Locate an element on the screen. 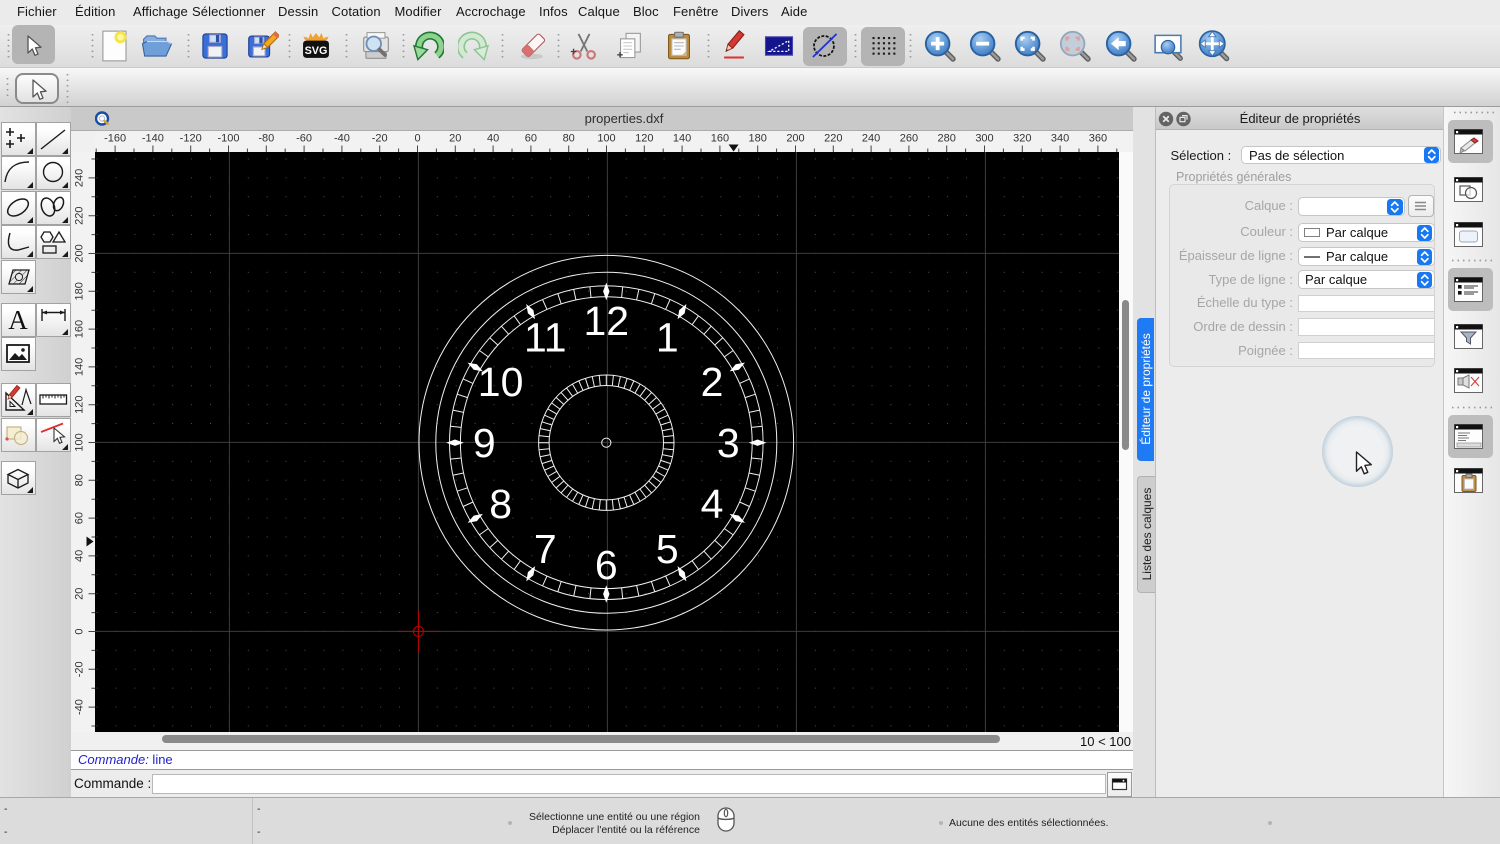  svg-text: 6 is located at coordinates (606, 565).